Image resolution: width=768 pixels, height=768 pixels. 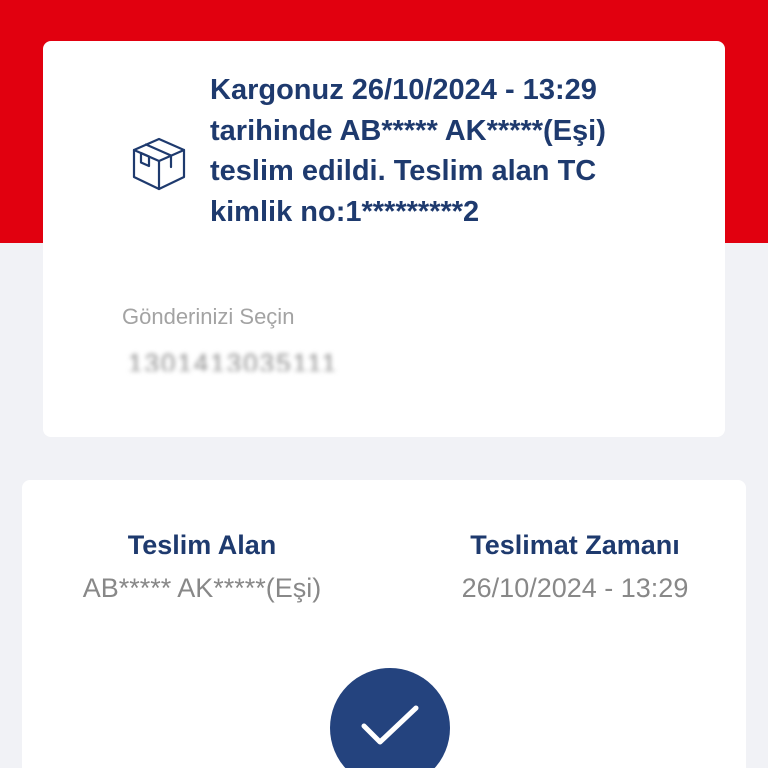 What do you see at coordinates (575, 566) in the screenshot?
I see `delivery-time-column: Teslimat Zamanı 26/10/2024 - 13:29` at bounding box center [575, 566].